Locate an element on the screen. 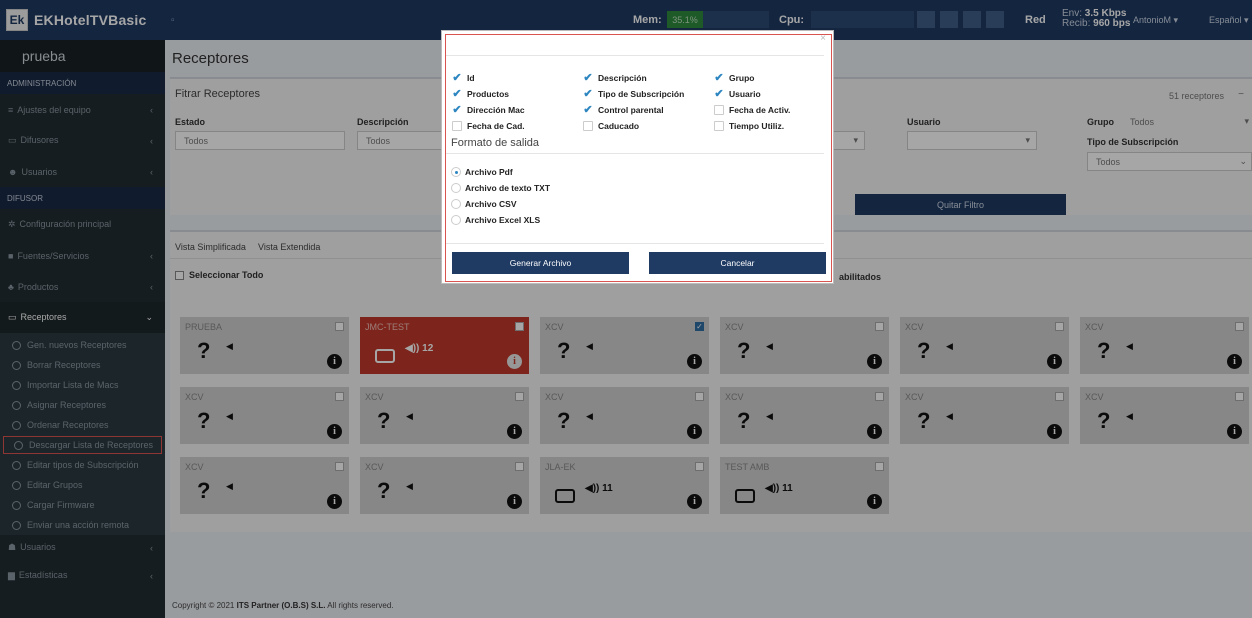 This screenshot has height=618, width=1252. column-option: Caducado is located at coordinates (611, 126).